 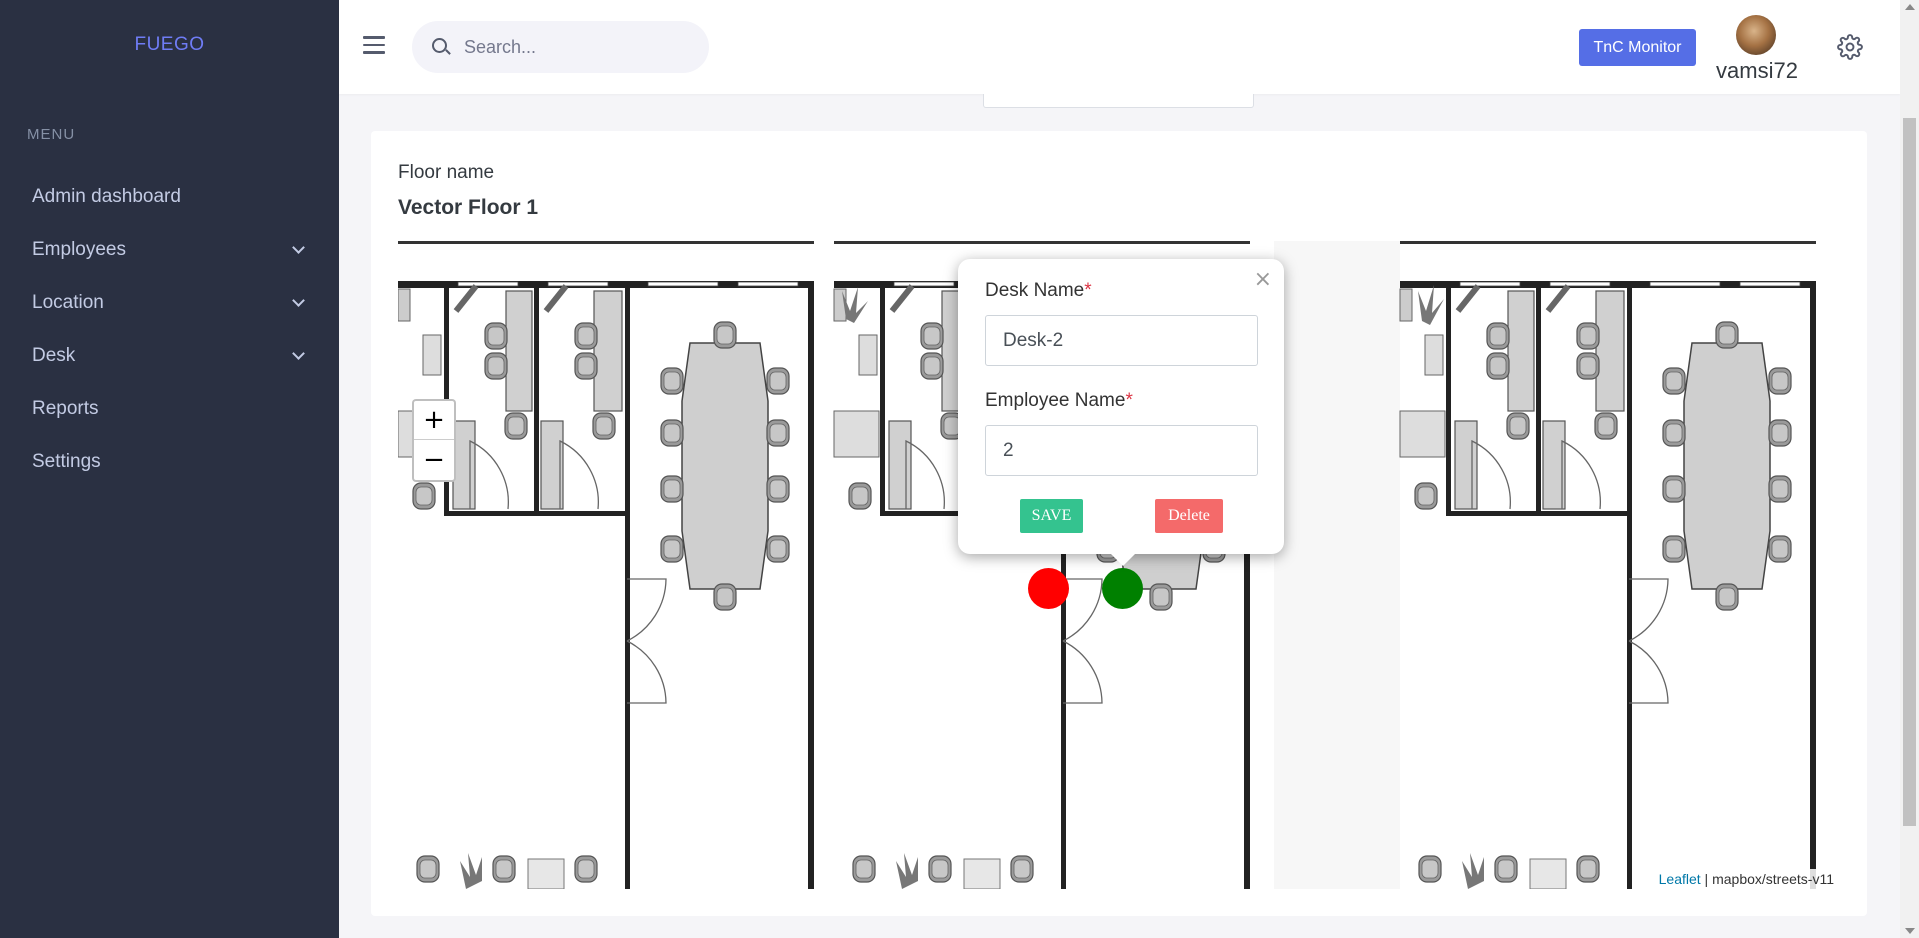 What do you see at coordinates (1756, 35) in the screenshot?
I see `avatar` at bounding box center [1756, 35].